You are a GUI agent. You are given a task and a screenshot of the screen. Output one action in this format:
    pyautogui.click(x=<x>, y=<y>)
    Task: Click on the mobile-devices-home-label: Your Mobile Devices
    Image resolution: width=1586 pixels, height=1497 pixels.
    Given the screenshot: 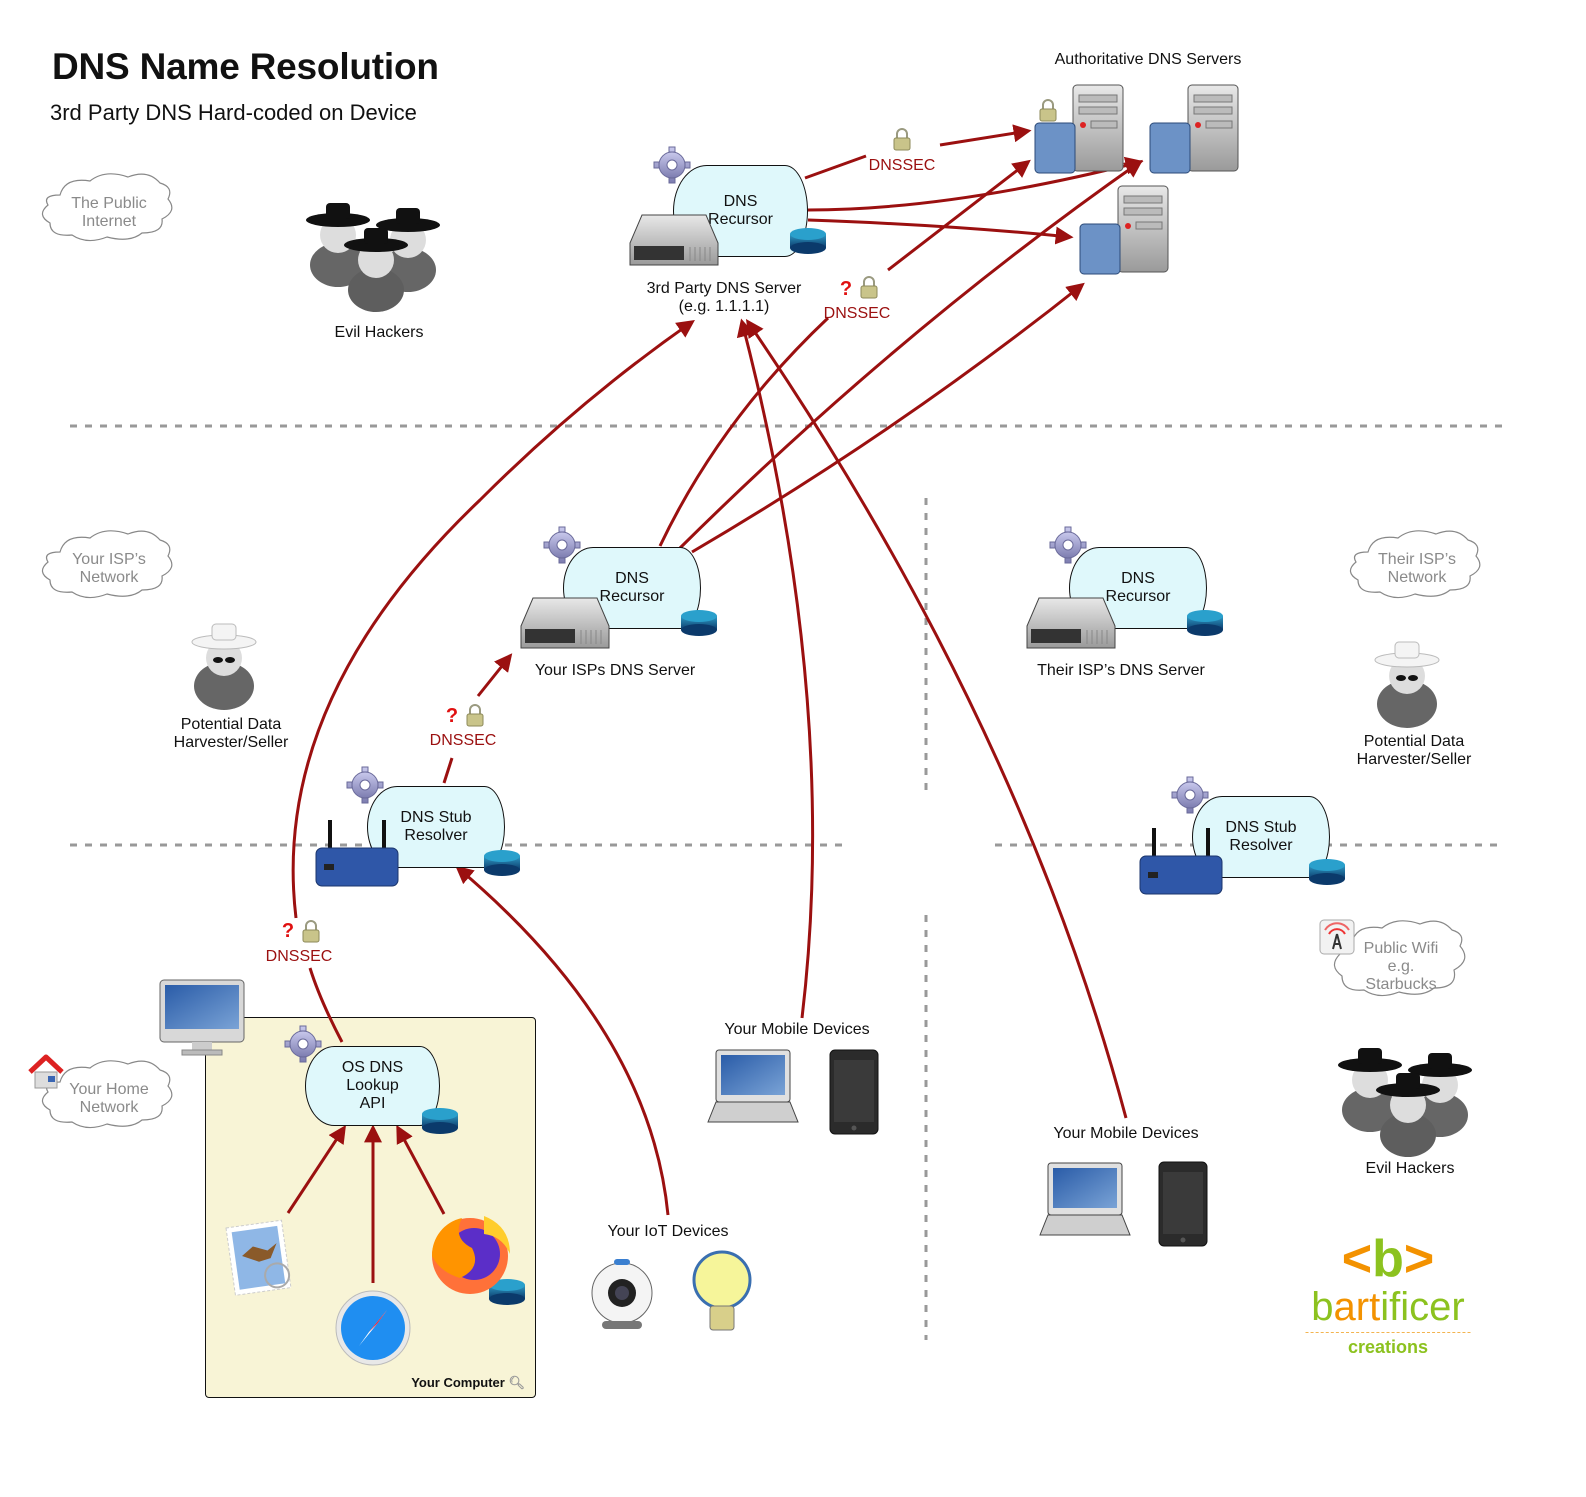 What is the action you would take?
    pyautogui.click(x=797, y=1029)
    